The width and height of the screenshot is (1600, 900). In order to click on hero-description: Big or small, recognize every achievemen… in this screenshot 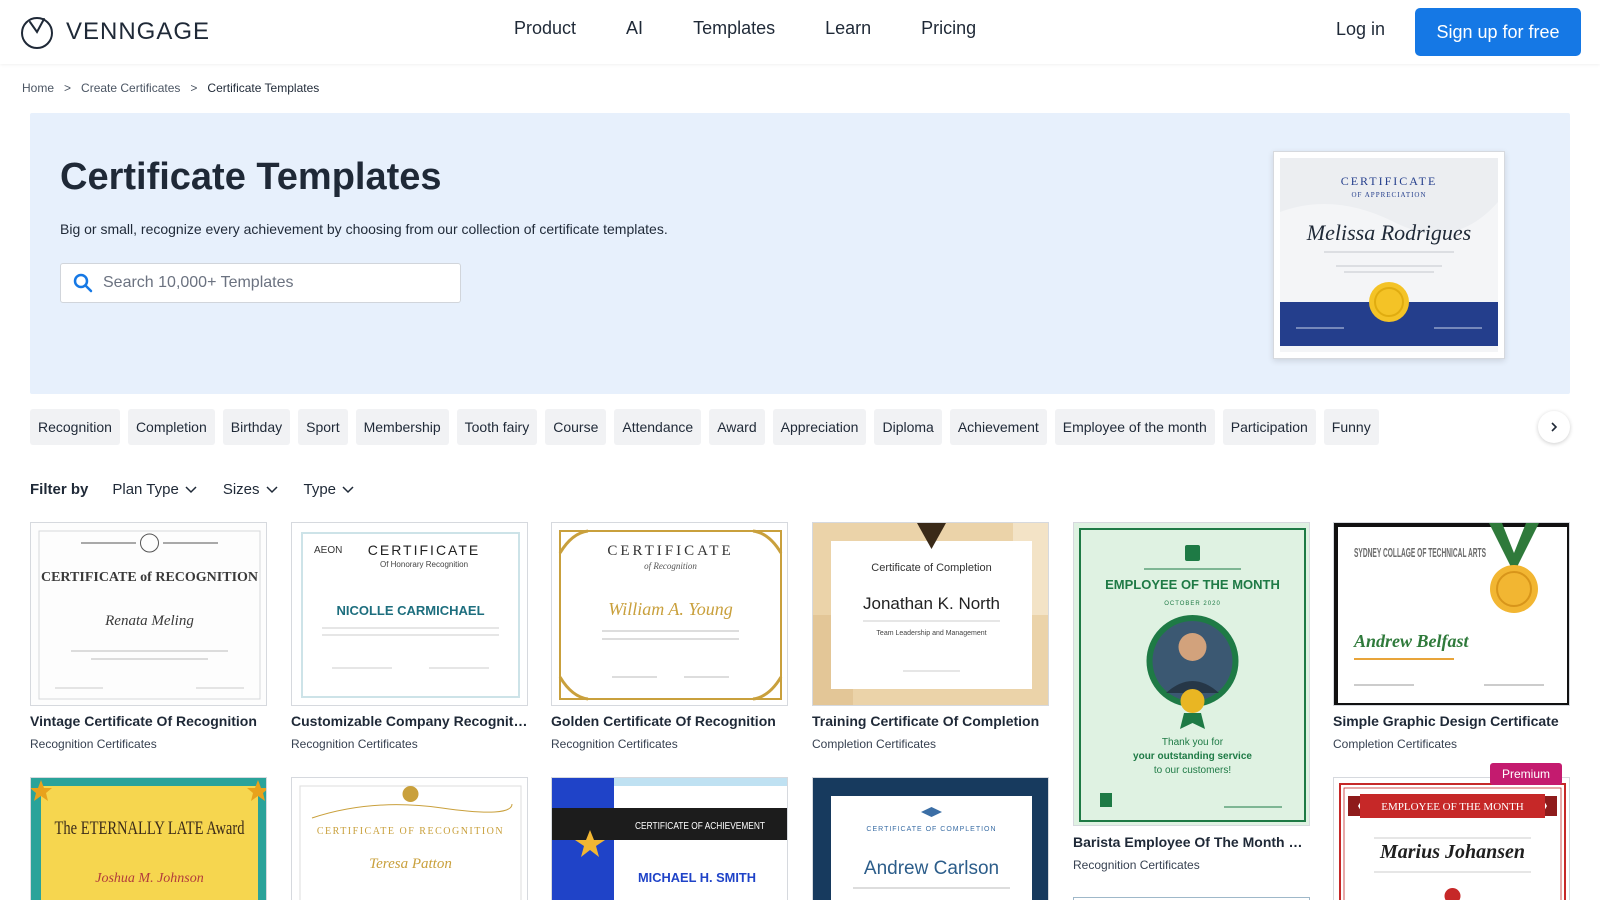, I will do `click(364, 229)`.